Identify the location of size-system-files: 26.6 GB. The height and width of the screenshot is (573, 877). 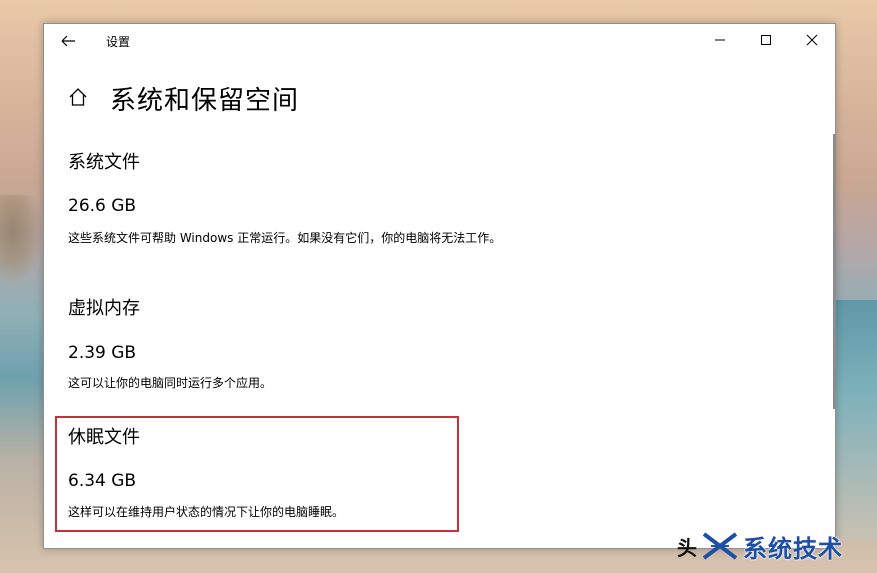
(102, 206).